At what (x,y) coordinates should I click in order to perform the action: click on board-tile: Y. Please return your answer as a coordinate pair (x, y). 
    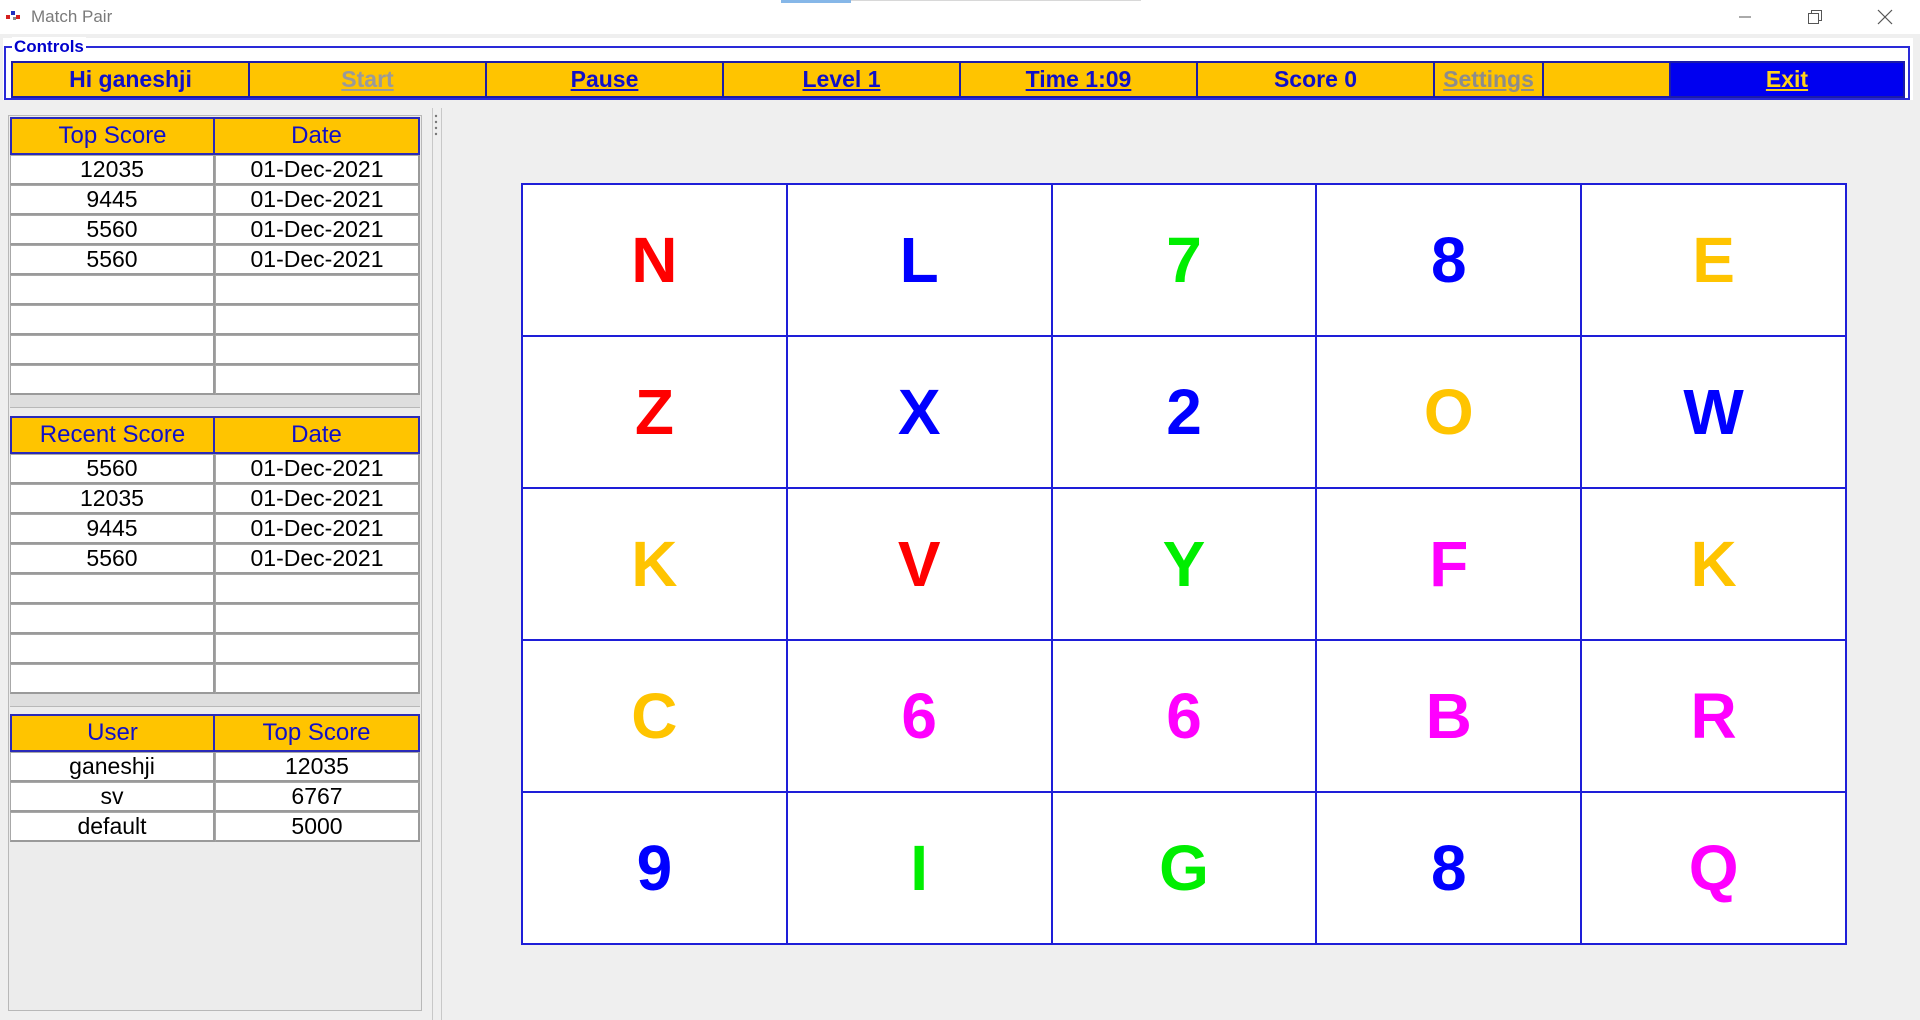
    Looking at the image, I should click on (1184, 564).